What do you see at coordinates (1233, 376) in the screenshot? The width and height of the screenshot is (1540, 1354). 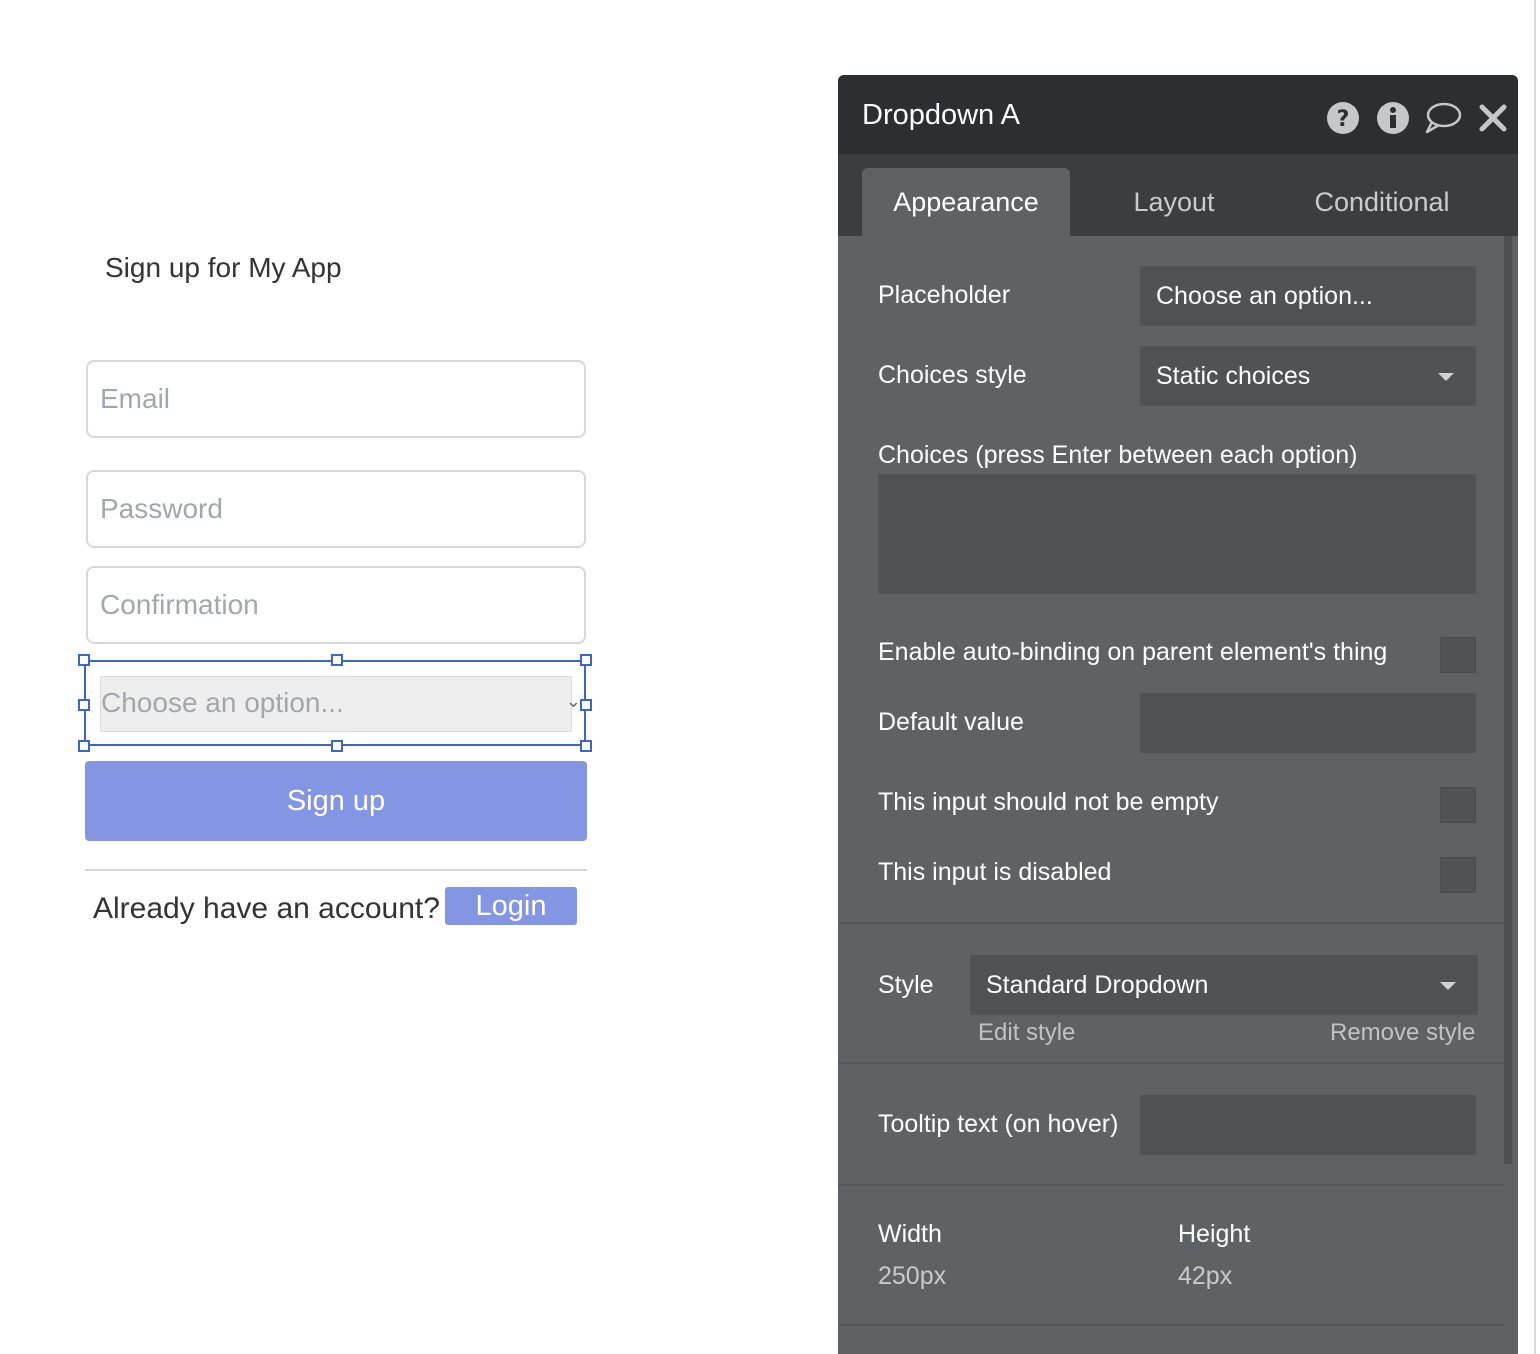 I see `choices-style-value: Static choices` at bounding box center [1233, 376].